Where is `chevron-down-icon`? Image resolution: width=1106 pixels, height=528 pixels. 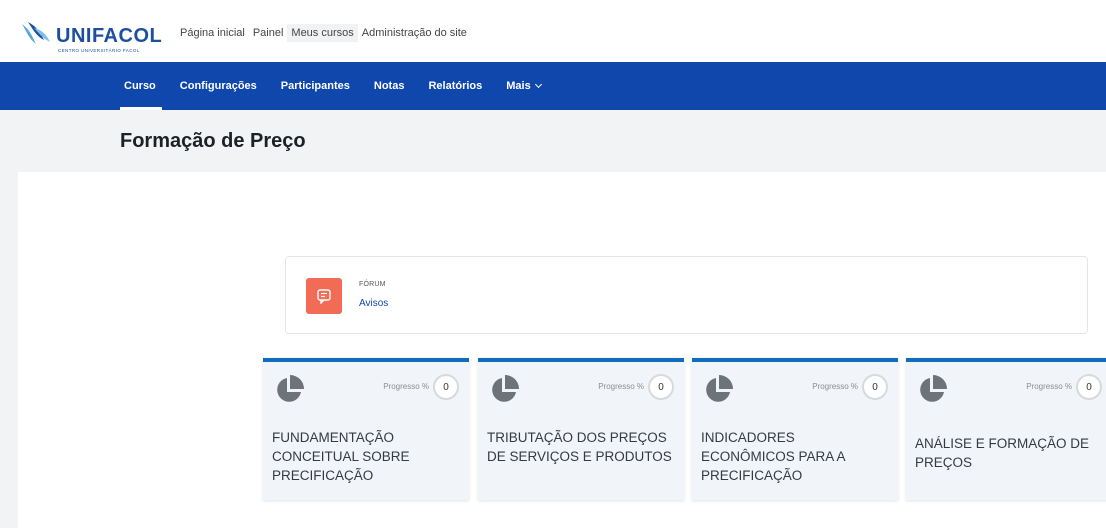
chevron-down-icon is located at coordinates (538, 84).